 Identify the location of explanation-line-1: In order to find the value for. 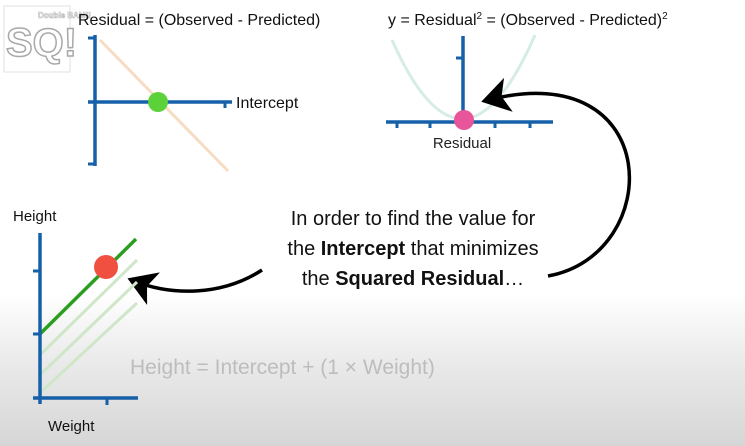
(413, 219).